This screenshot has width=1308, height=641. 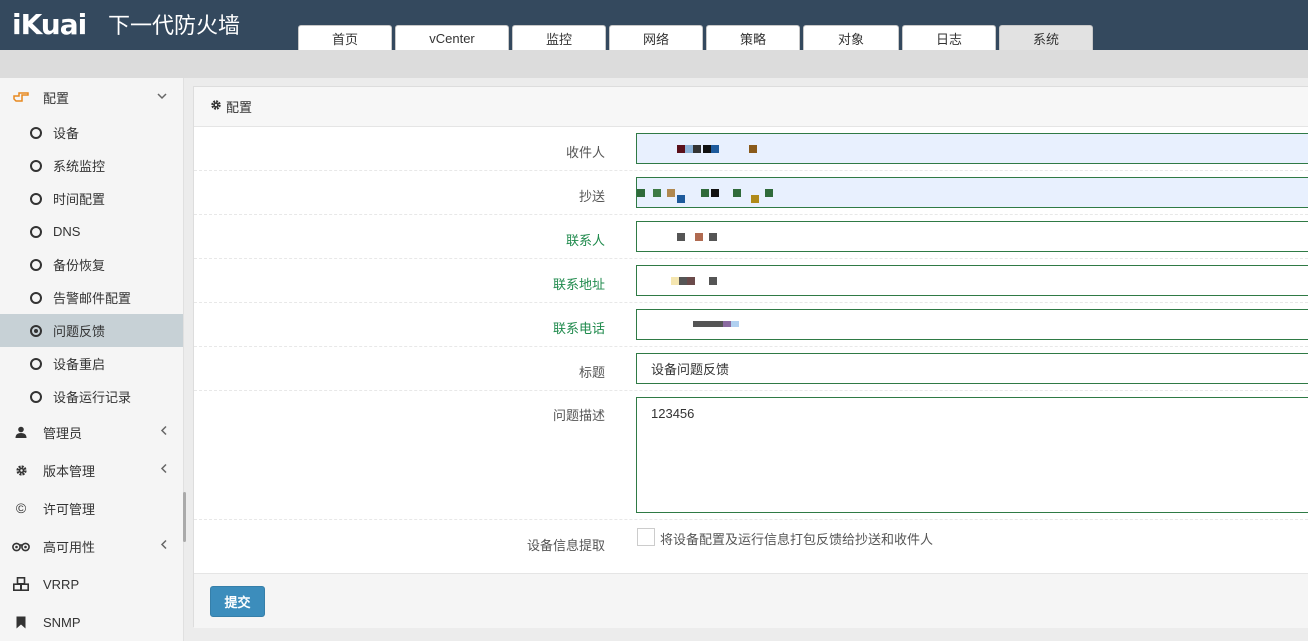 I want to click on sidebar-item-label: 设备运行记录, so click(x=92, y=397).